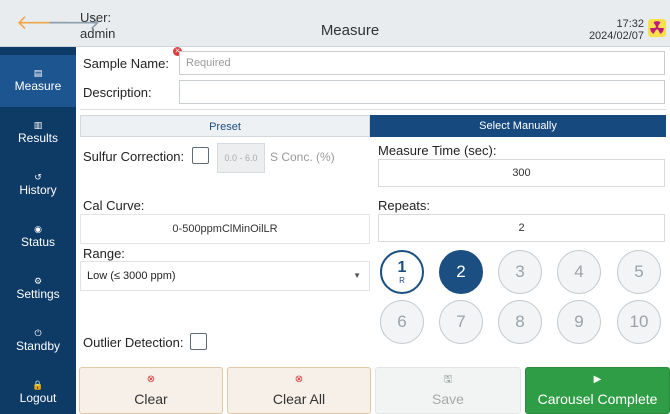 This screenshot has height=414, width=670. Describe the element at coordinates (117, 92) in the screenshot. I see `description-label: Description:` at that location.